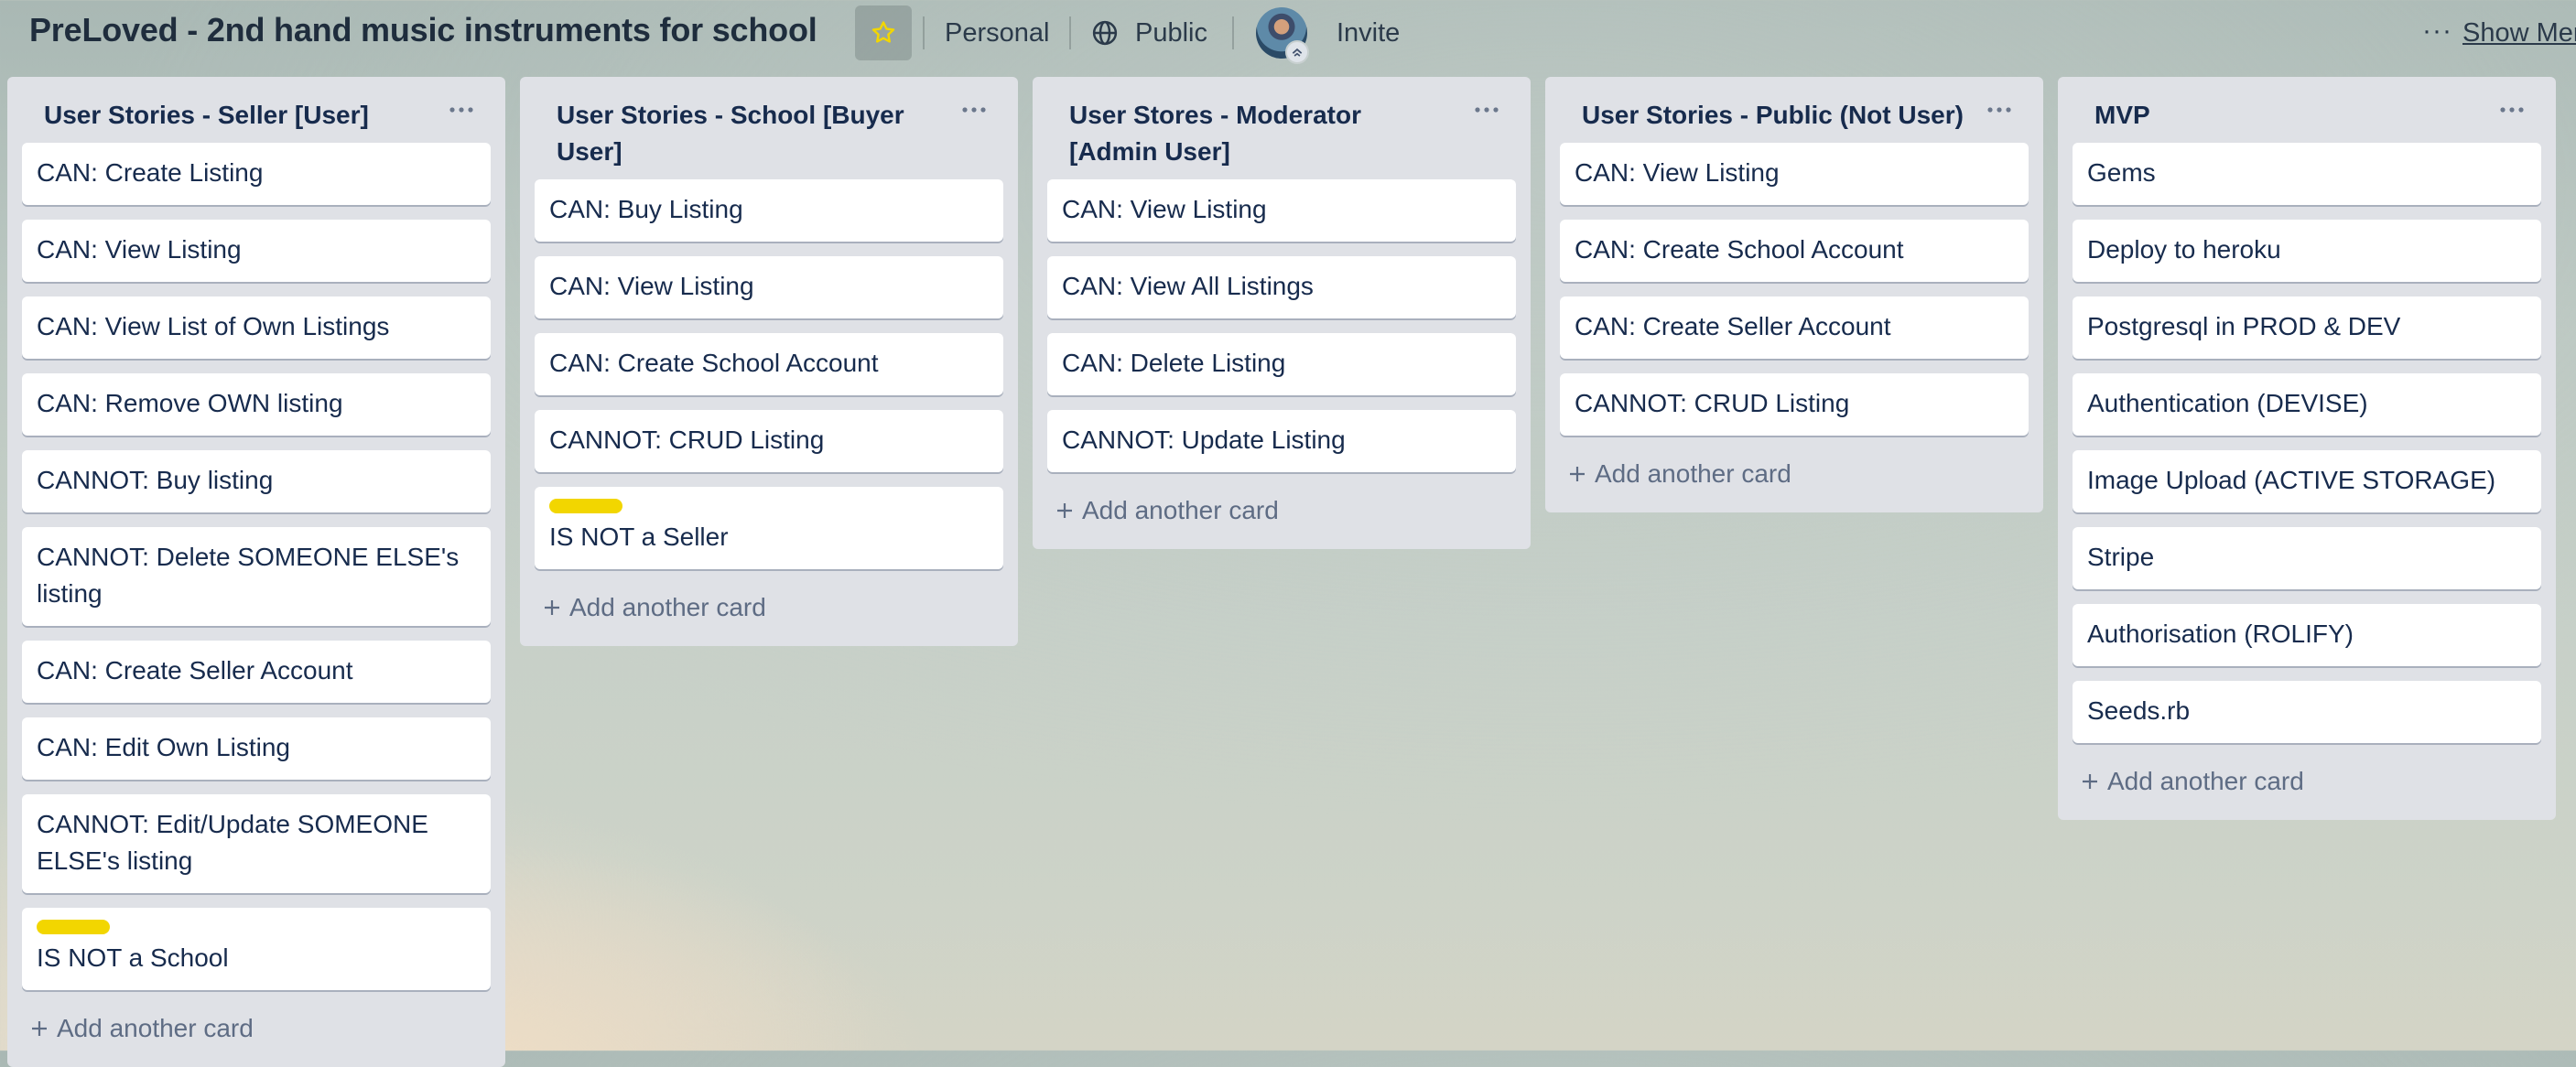  I want to click on card: CANNOT: Update Listing, so click(1282, 441).